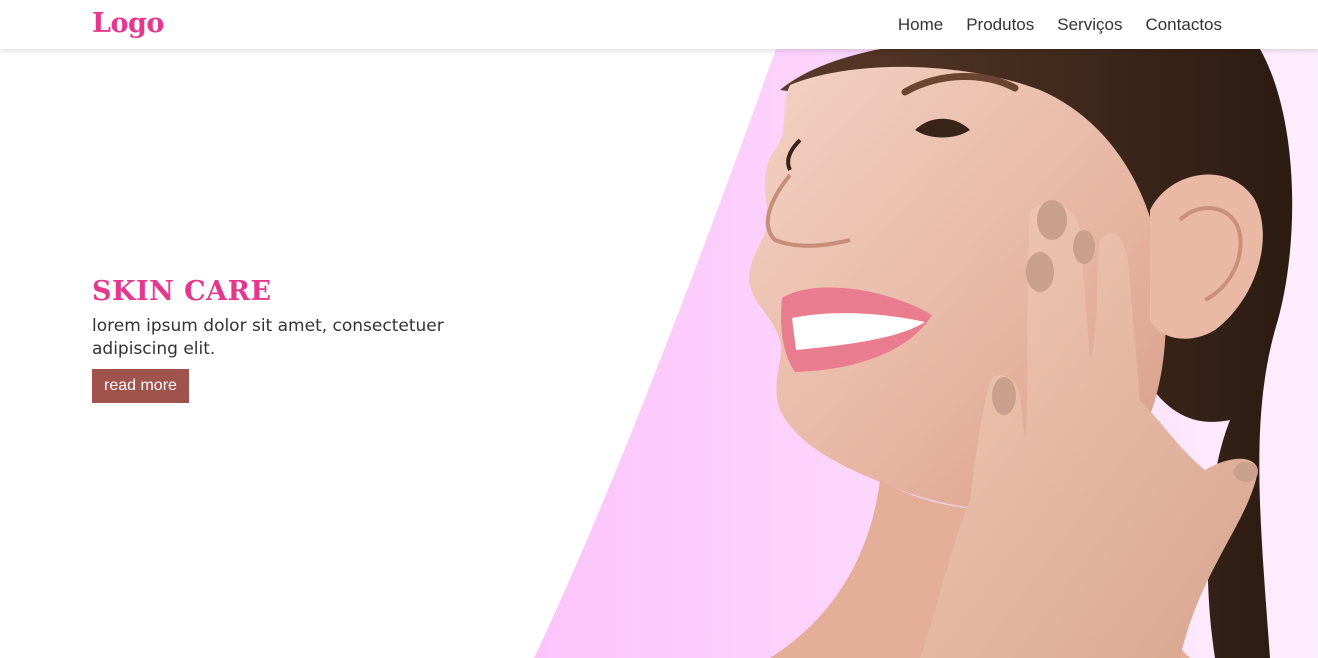  I want to click on nav-link-contactos: Contactos, so click(1183, 25).